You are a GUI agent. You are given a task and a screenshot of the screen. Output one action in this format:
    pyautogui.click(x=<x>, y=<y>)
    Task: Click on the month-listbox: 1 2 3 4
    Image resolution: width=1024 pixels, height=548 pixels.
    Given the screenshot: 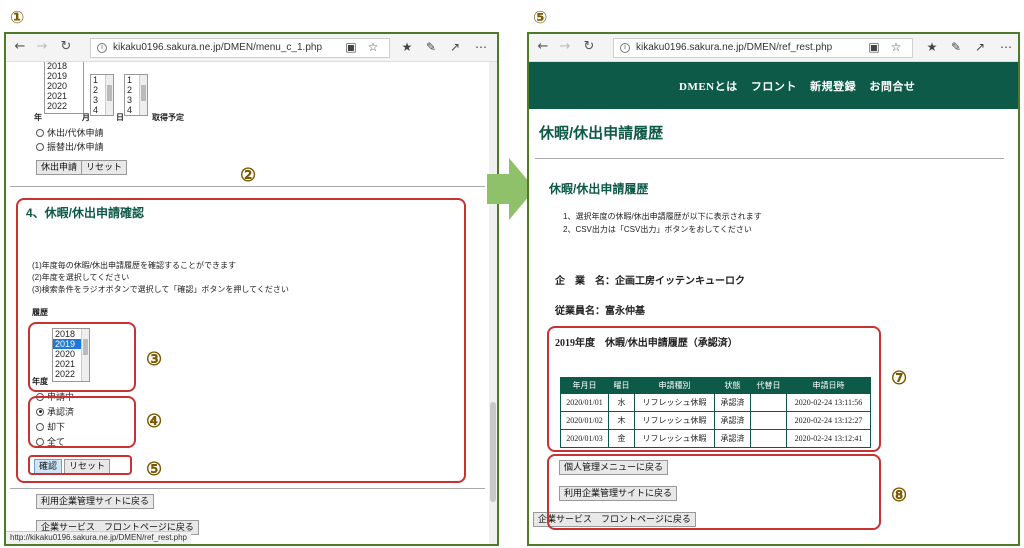 What is the action you would take?
    pyautogui.click(x=102, y=95)
    